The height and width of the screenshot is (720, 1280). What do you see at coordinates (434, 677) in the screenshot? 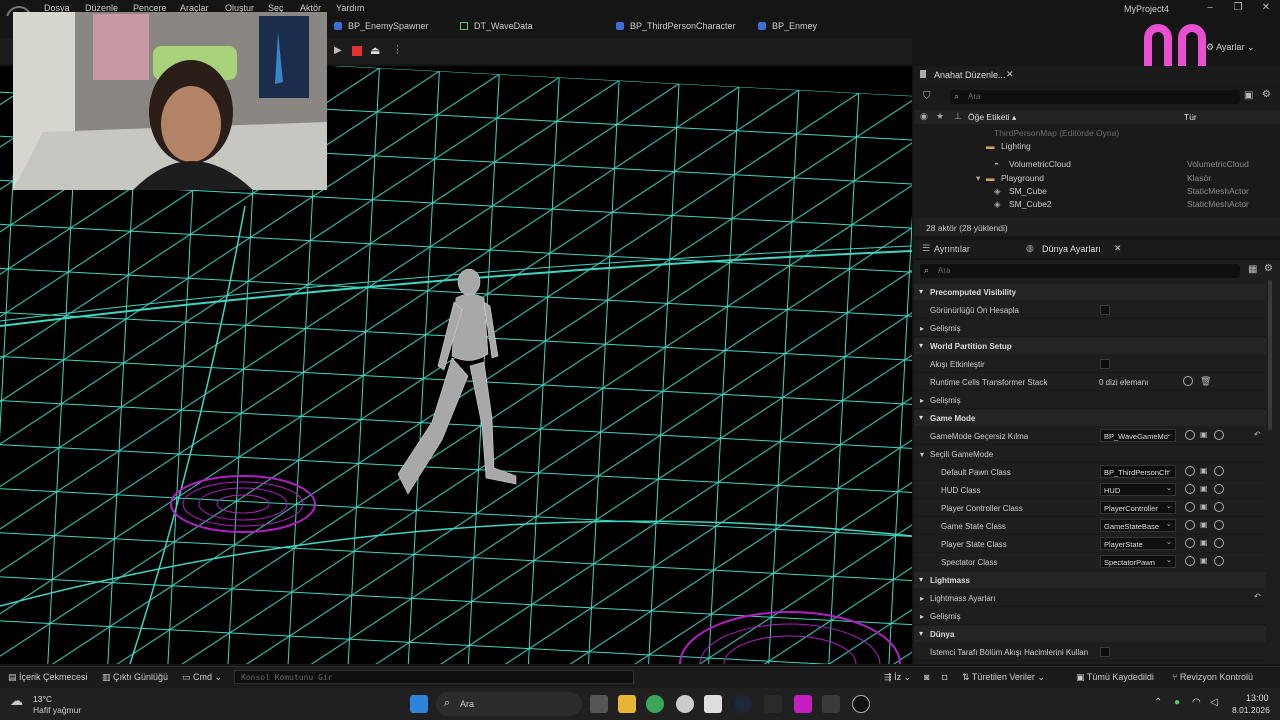
I see `console-input: Konsol Komutunu Gir` at bounding box center [434, 677].